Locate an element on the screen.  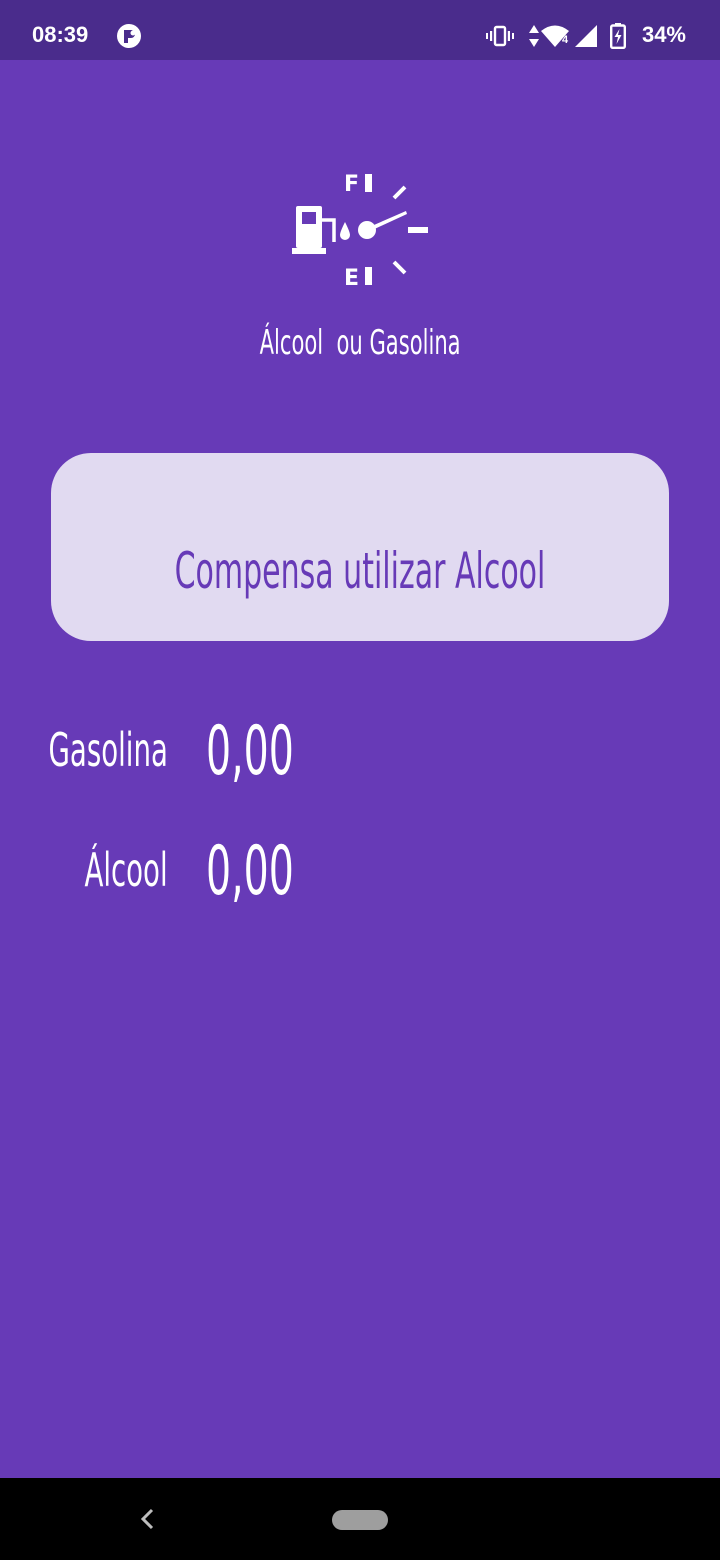
gasoline-label: Gasolina is located at coordinates (84, 750).